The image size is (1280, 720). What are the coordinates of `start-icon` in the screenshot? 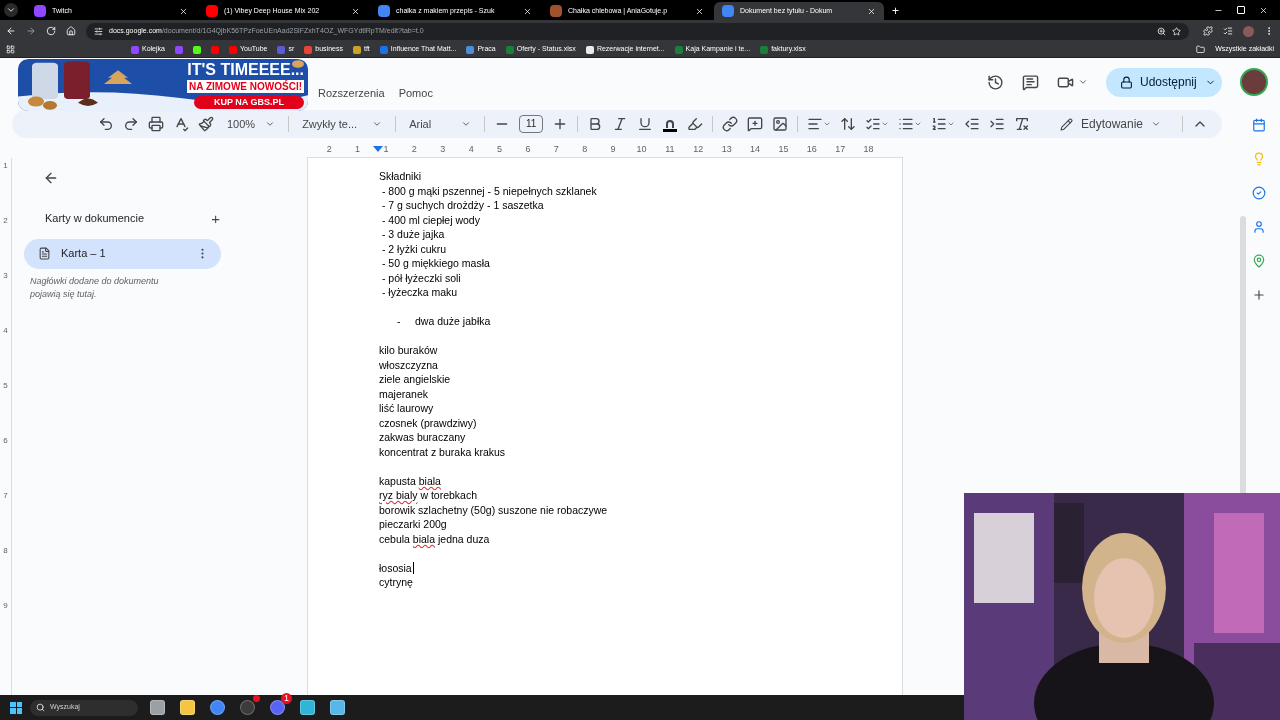 It's located at (16, 707).